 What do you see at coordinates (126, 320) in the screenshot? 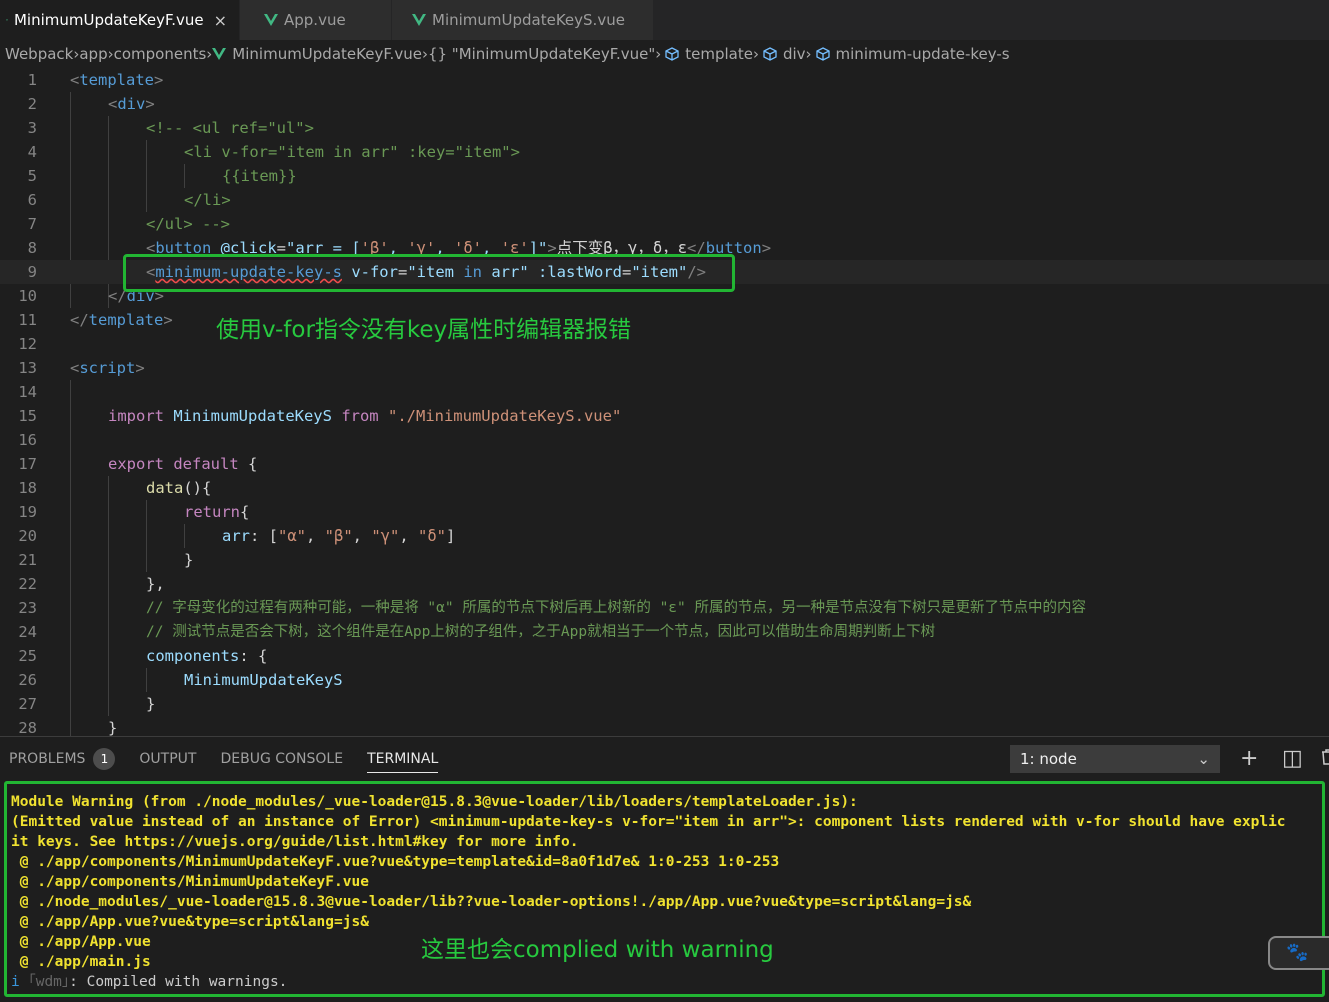
I see `tag-name: template` at bounding box center [126, 320].